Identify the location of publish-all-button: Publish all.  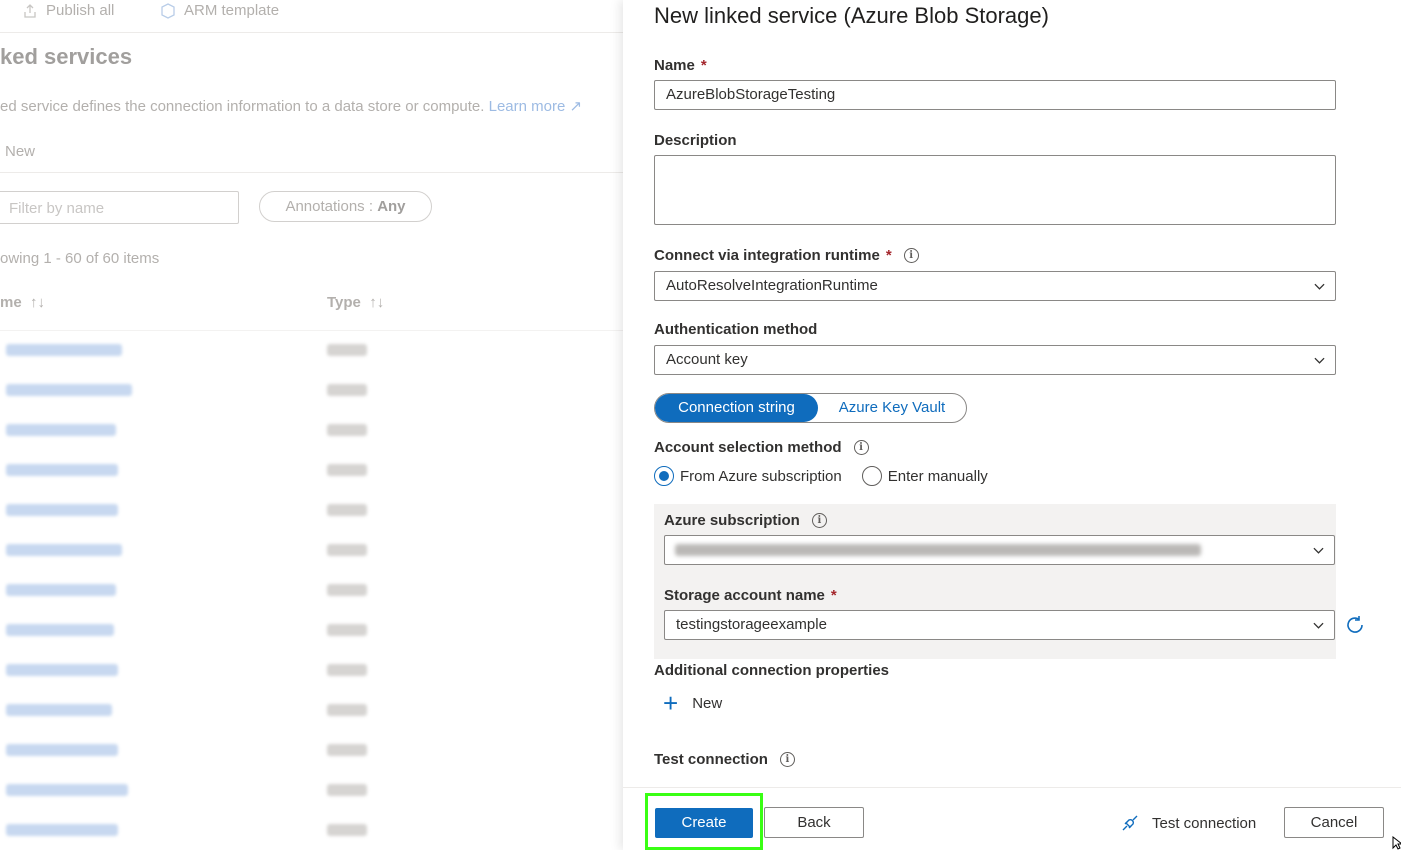
(68, 10).